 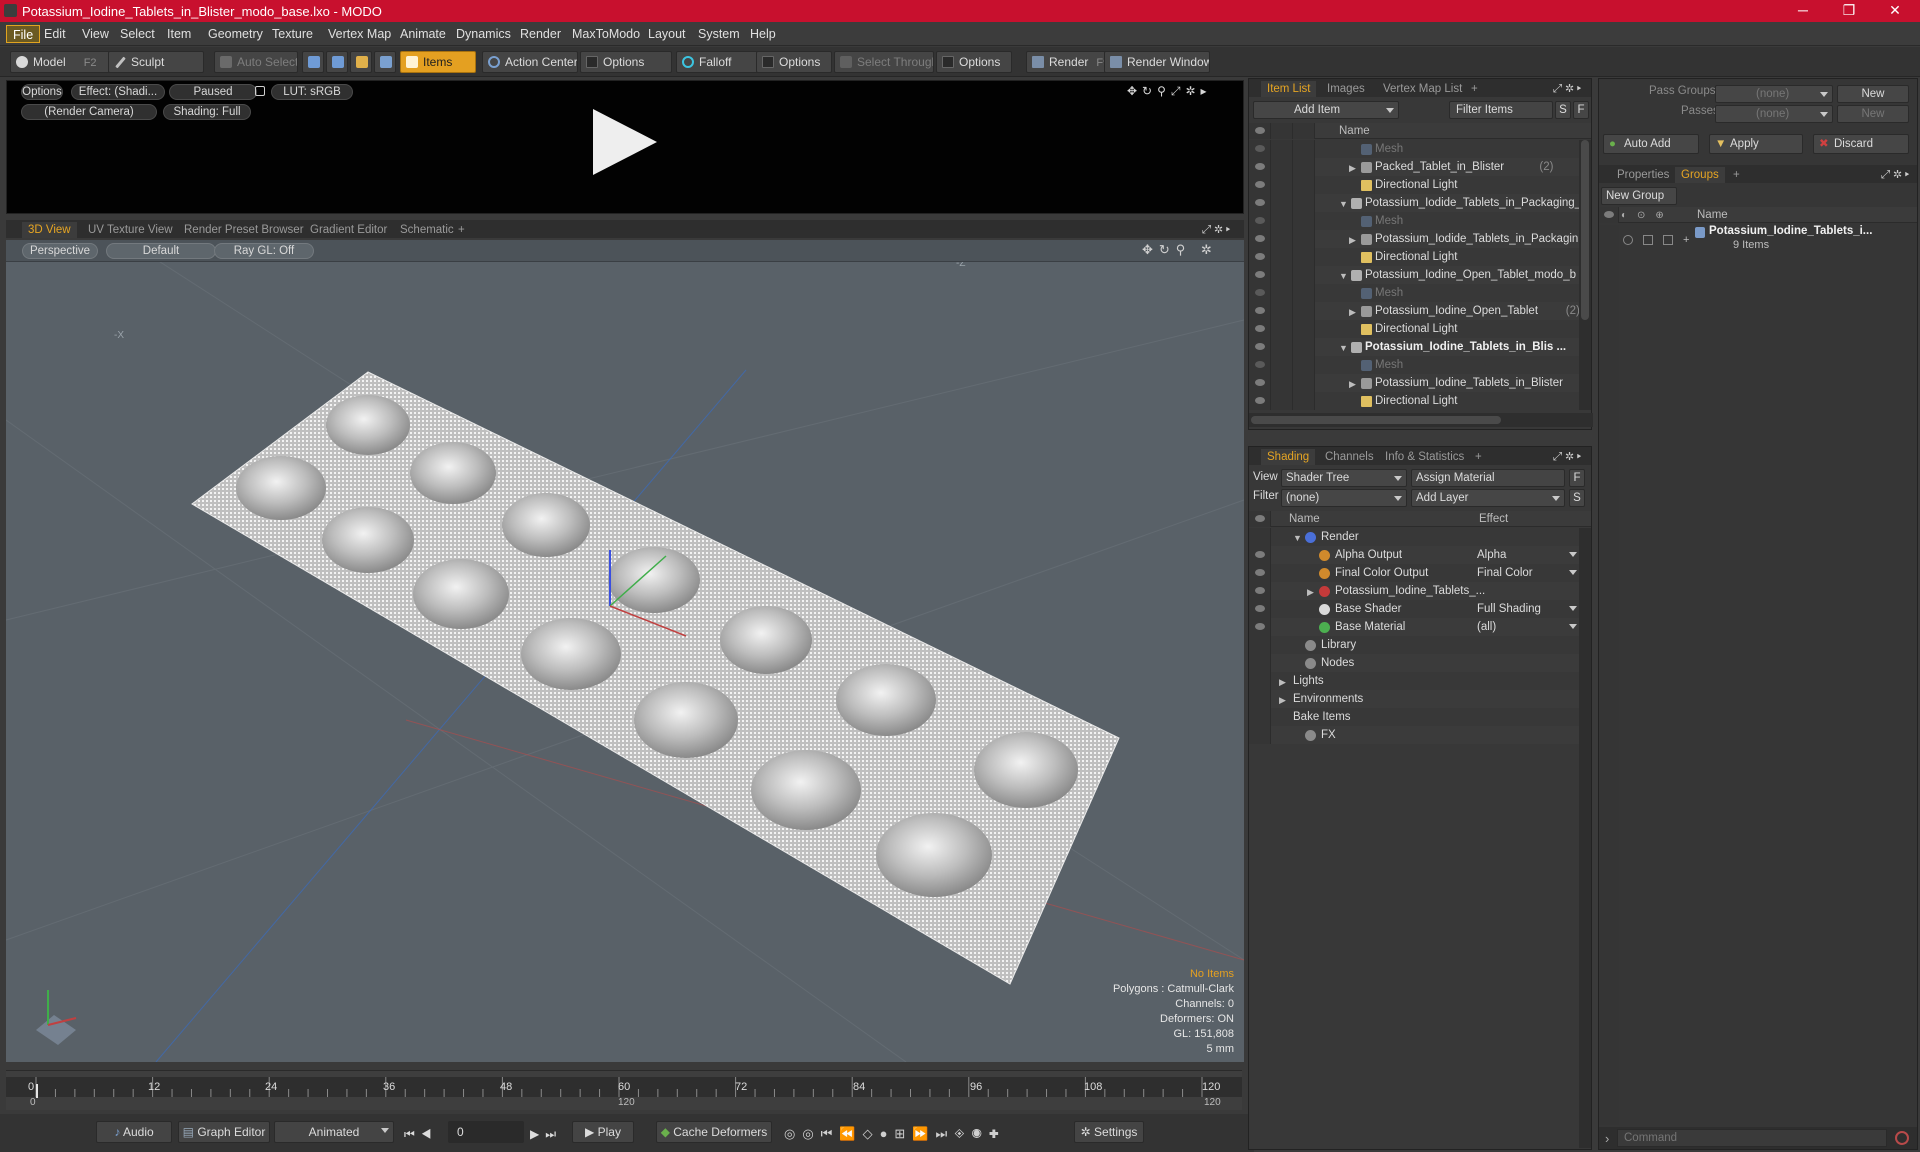 I want to click on menu-animate: Animate, so click(x=423, y=34).